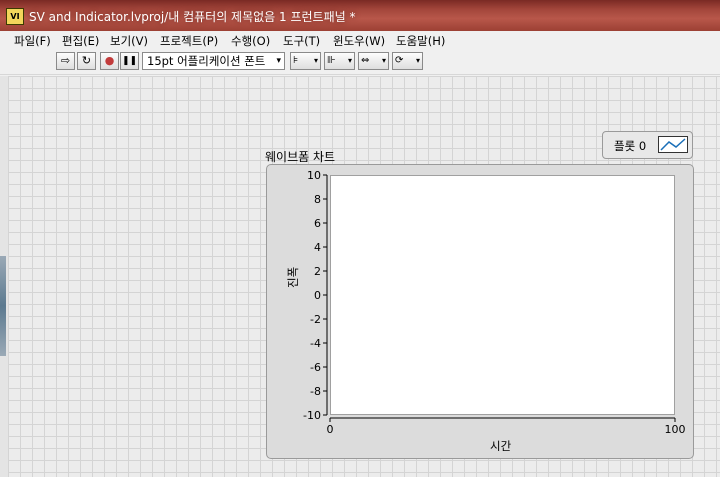  I want to click on y-tick-label: -10, so click(312, 415).